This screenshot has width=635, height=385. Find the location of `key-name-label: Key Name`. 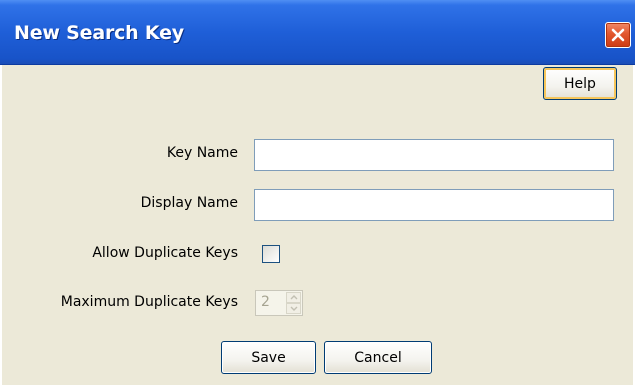

key-name-label: Key Name is located at coordinates (202, 153).